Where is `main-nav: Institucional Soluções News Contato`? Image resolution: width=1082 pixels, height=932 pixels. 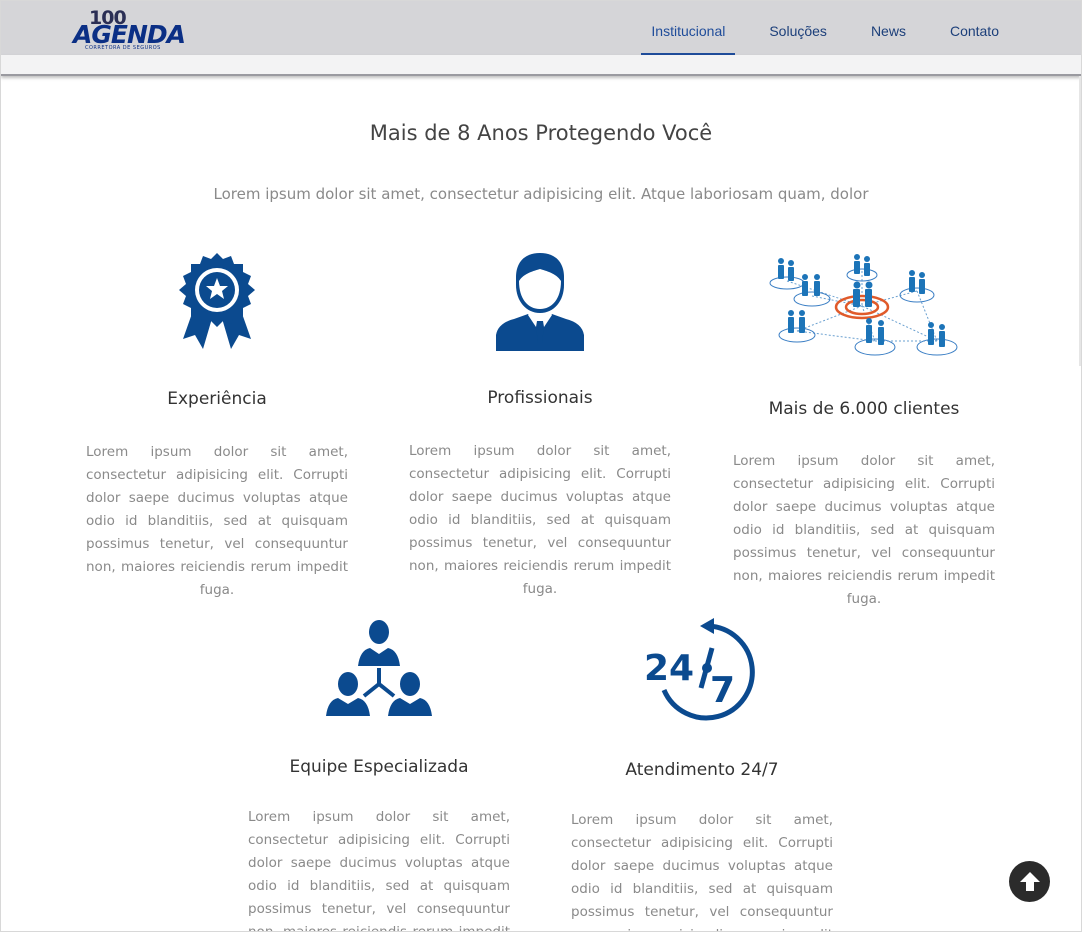 main-nav: Institucional Soluções News Contato is located at coordinates (825, 28).